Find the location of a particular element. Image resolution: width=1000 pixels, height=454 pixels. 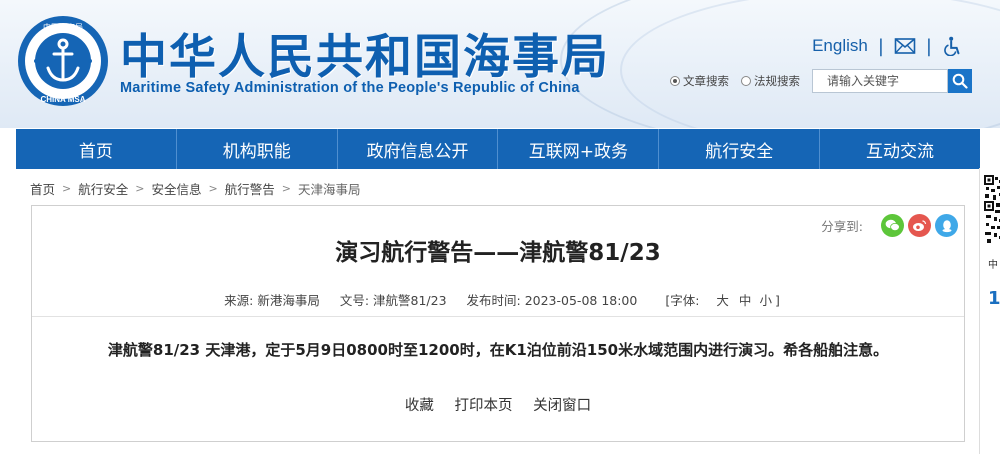

breadcrumb: 首页 > 航行安全 > 安全信息 > 航行警告 > 天津海事局 is located at coordinates (195, 188).